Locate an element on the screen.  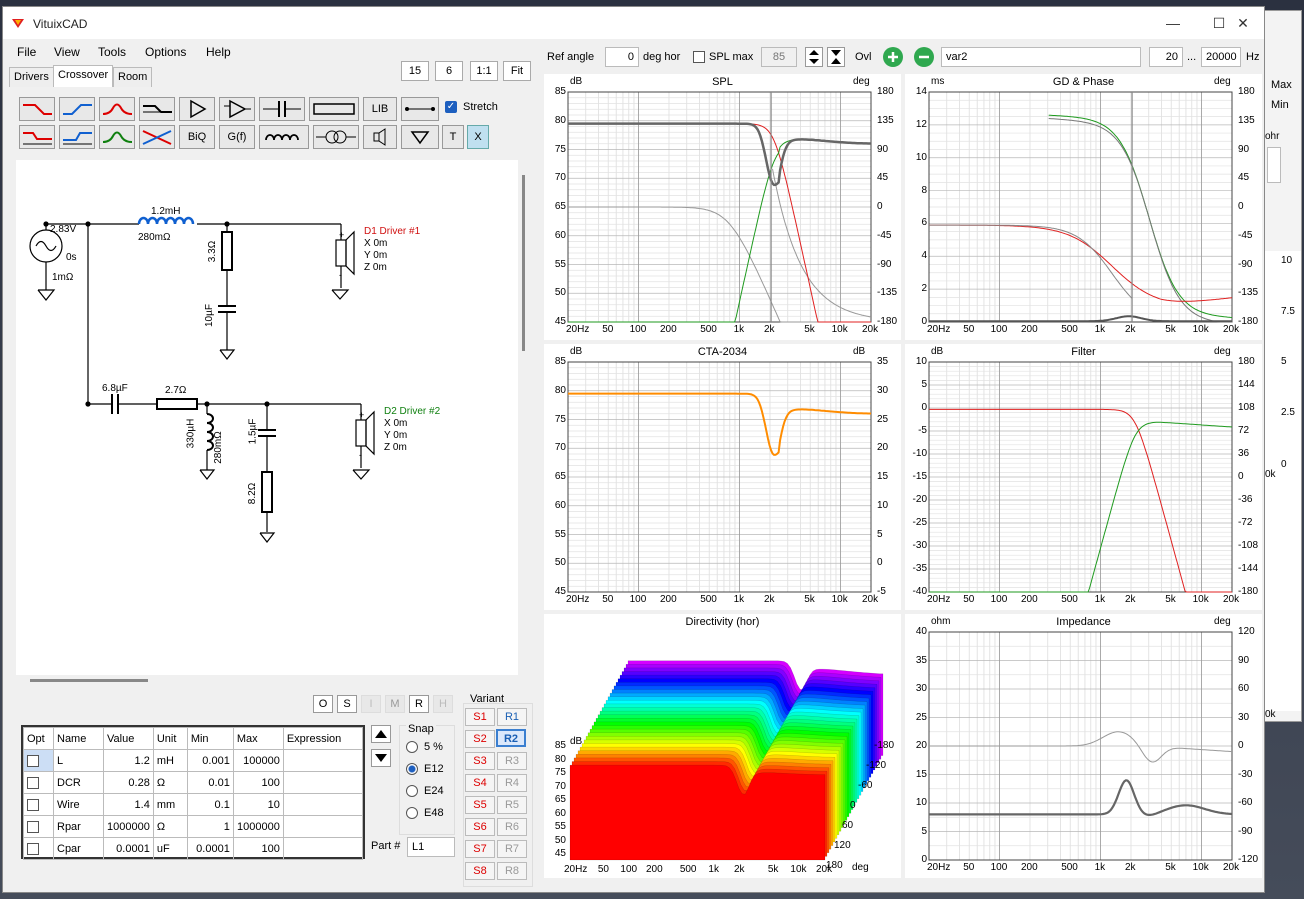
allpass-button is located at coordinates (157, 137).